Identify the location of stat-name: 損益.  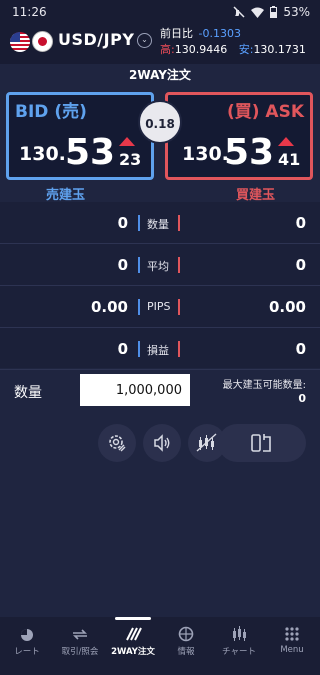
(158, 350).